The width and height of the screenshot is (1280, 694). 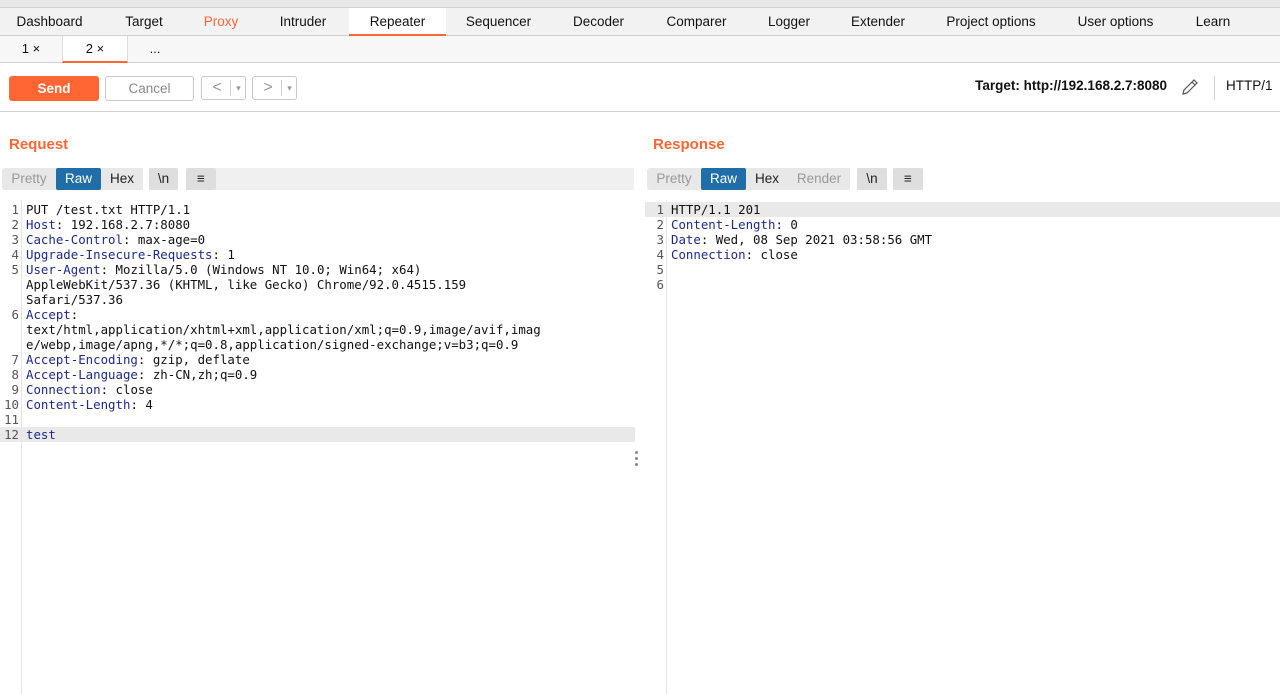 I want to click on line-text: Upgrade-Insecure-Requests: 1, so click(x=130, y=254).